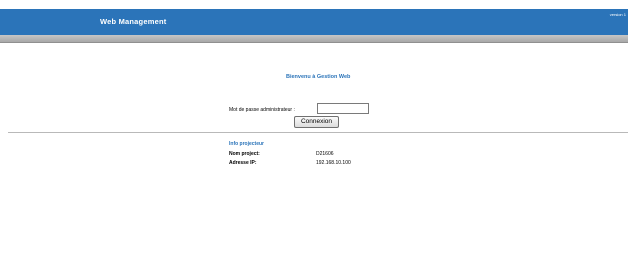  I want to click on header-bar: Web Management version 1, so click(314, 22).